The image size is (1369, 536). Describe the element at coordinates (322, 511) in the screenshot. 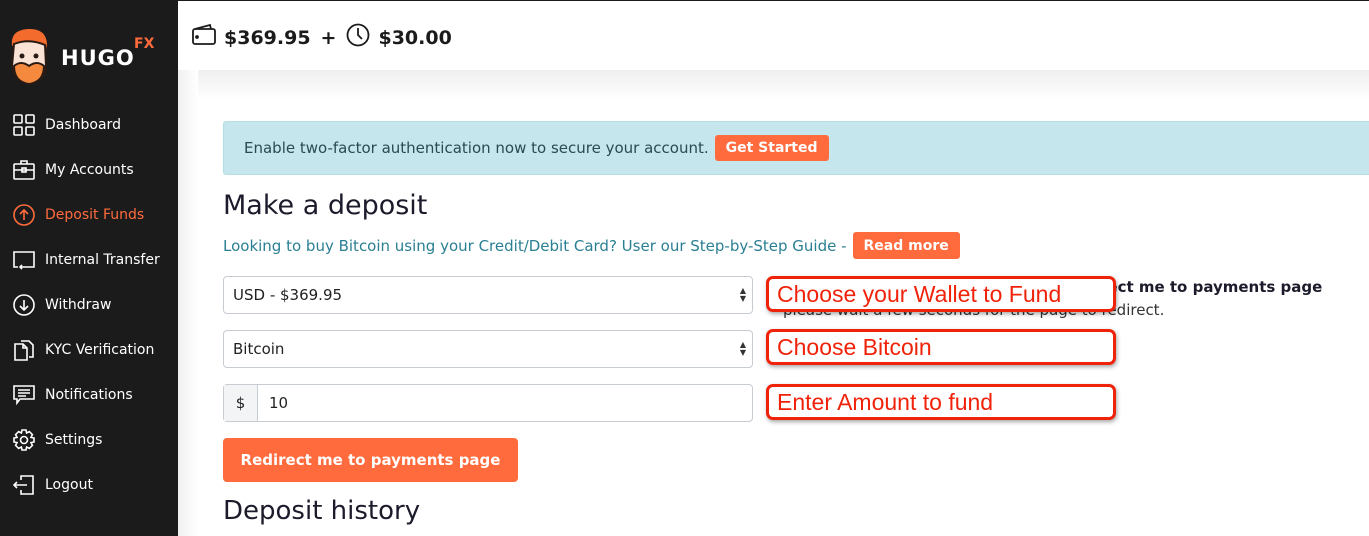

I see `deposit-history-title: Deposit history` at that location.